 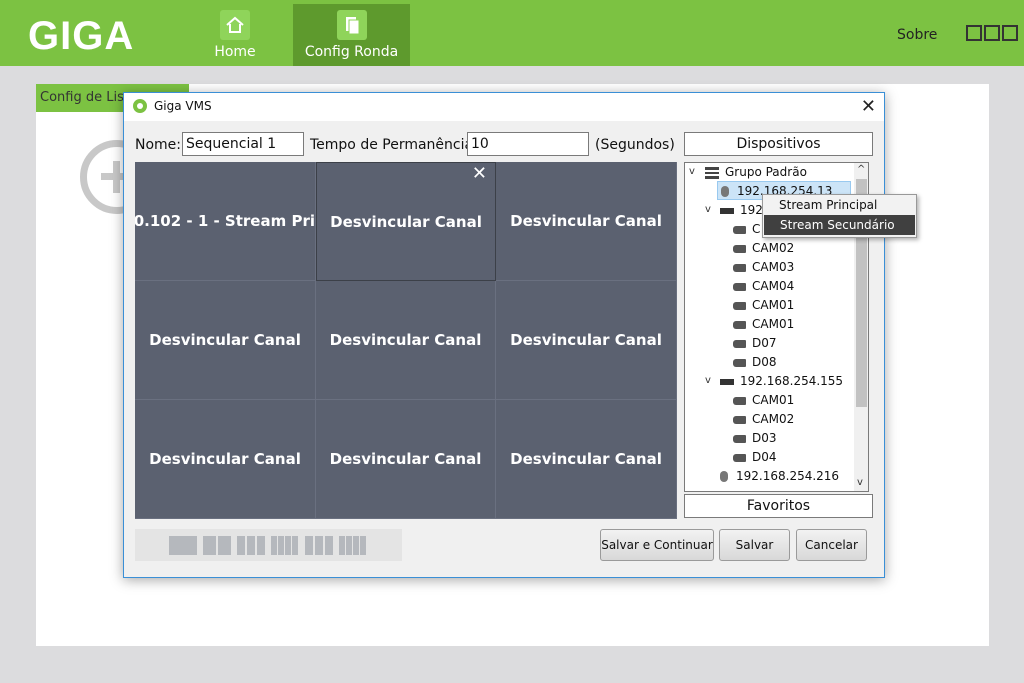 What do you see at coordinates (756, 229) in the screenshot?
I see `tree-label: C` at bounding box center [756, 229].